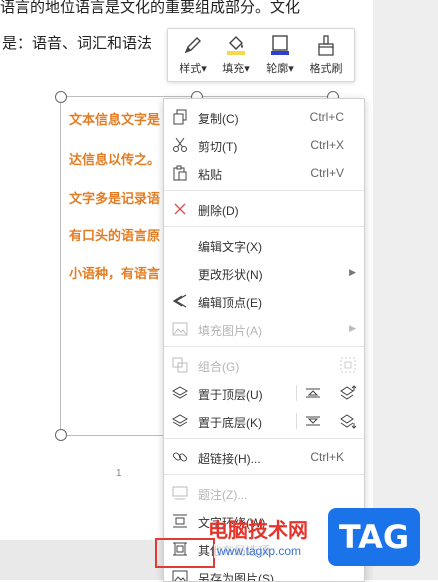 This screenshot has height=582, width=438. Describe the element at coordinates (115, 119) in the screenshot. I see `textbox-line: 文本信息文字是` at that location.